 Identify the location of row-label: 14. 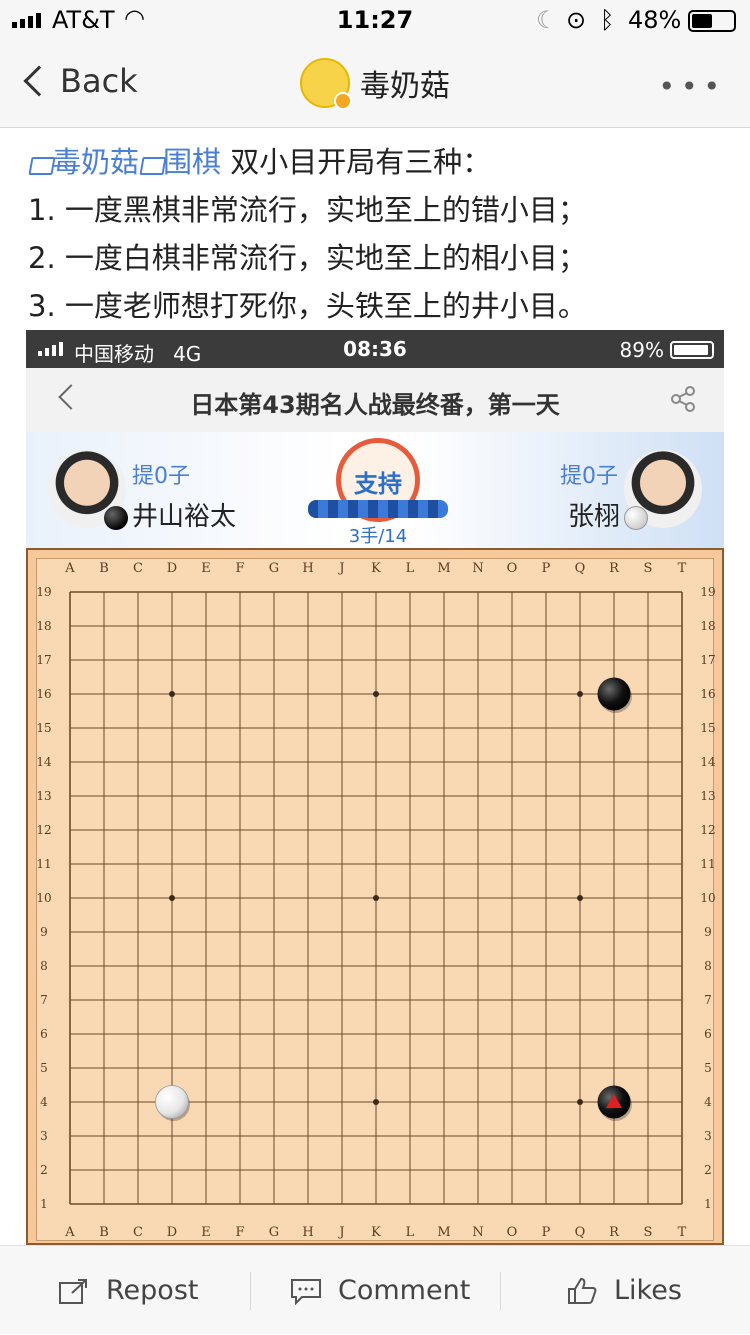
(44, 762).